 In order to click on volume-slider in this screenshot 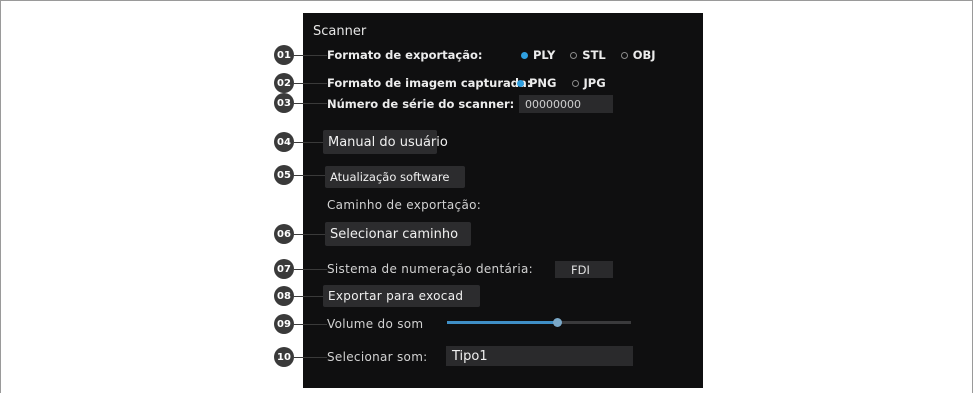, I will do `click(539, 322)`.